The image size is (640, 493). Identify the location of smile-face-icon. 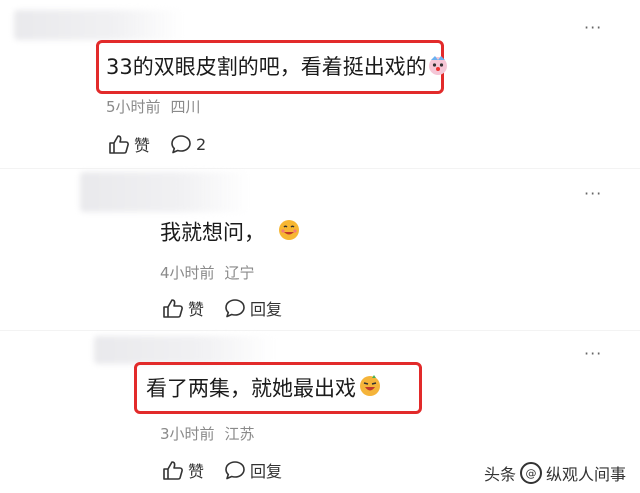
(289, 233).